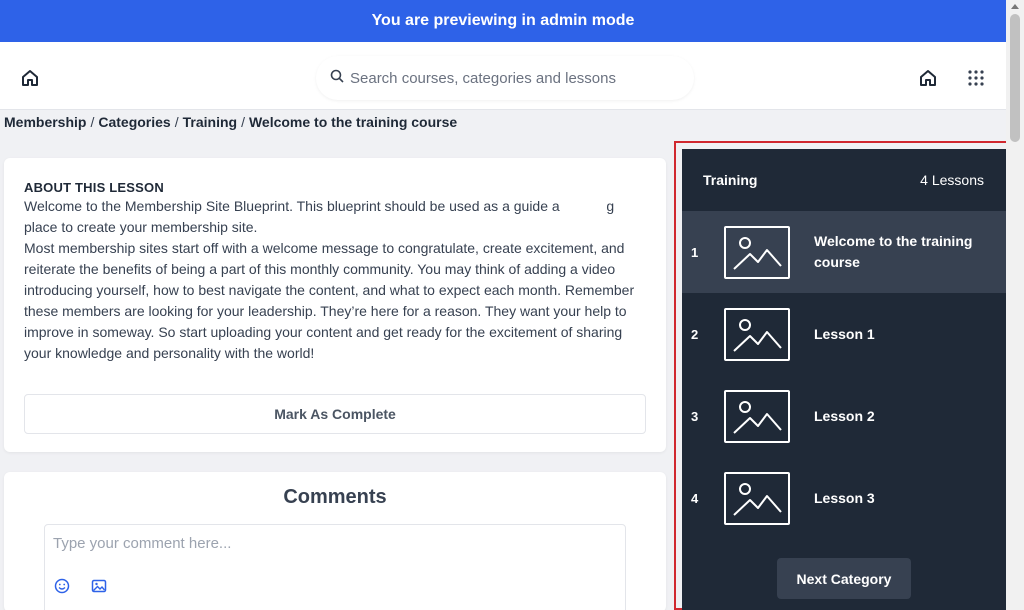 Image resolution: width=1024 pixels, height=610 pixels. Describe the element at coordinates (1015, 305) in the screenshot. I see `page-scrollbar` at that location.